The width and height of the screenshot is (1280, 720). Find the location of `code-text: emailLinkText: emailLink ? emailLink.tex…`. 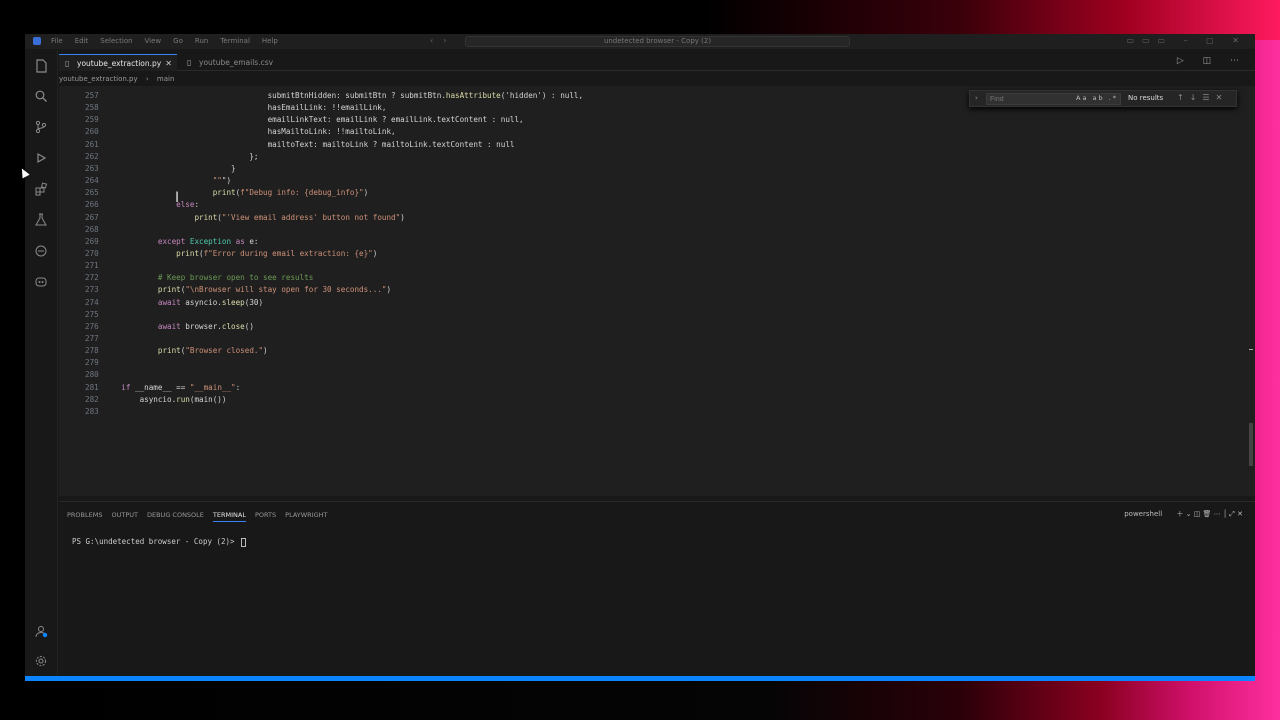

code-text: emailLinkText: emailLink ? emailLink.tex… is located at coordinates (313, 120).